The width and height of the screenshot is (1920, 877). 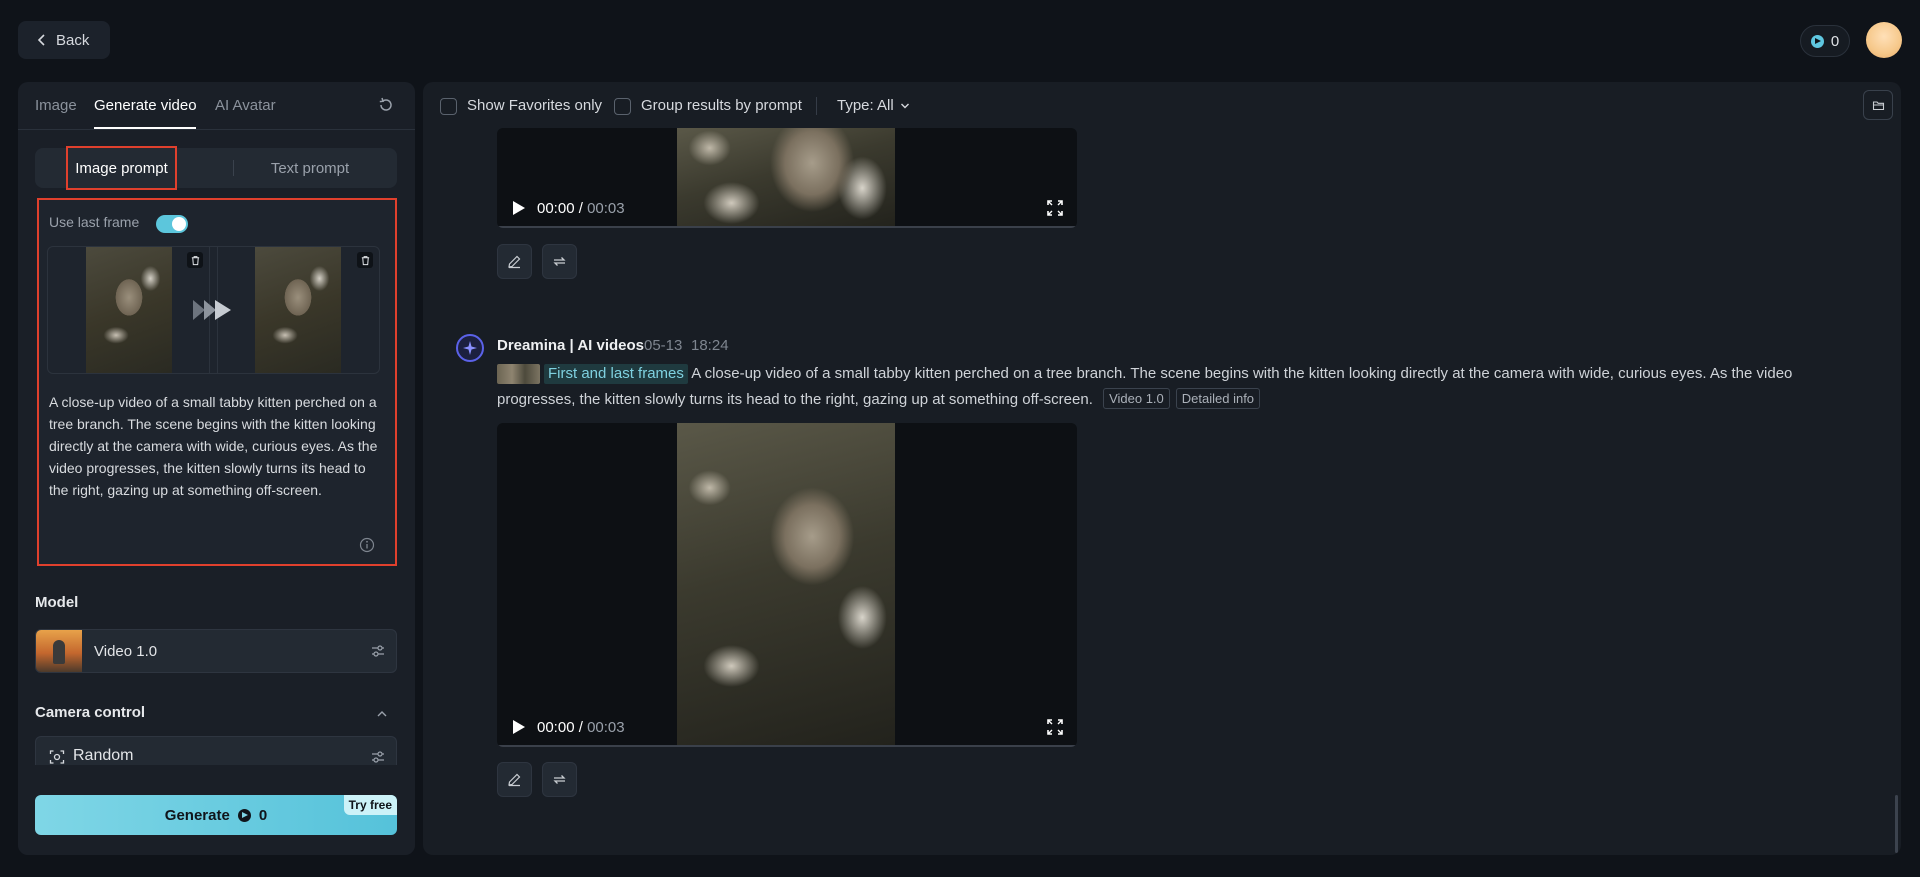 I want to click on text-prompt-button: Text prompt, so click(x=310, y=168).